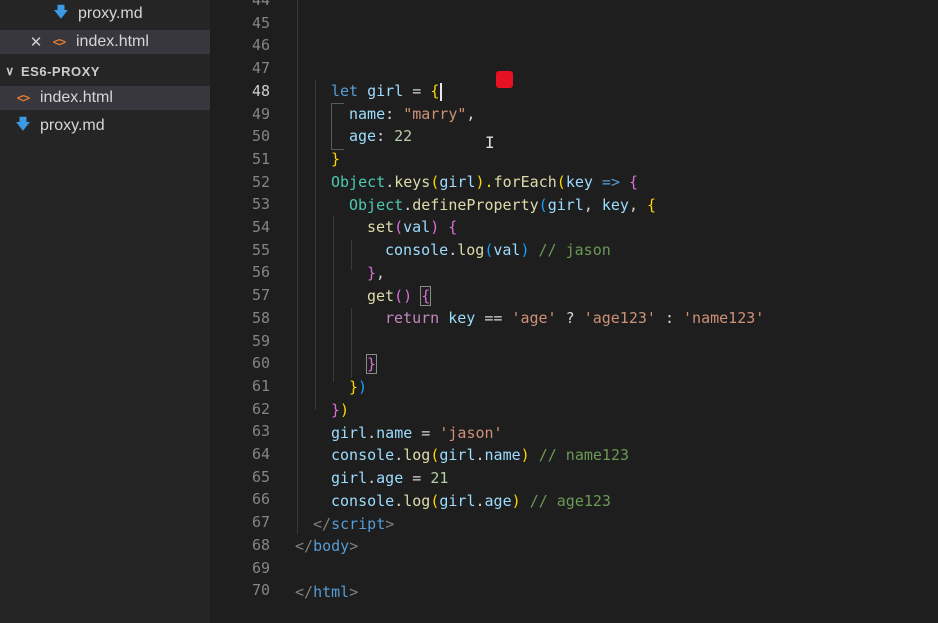  What do you see at coordinates (412, 182) in the screenshot?
I see `code-token: keys` at bounding box center [412, 182].